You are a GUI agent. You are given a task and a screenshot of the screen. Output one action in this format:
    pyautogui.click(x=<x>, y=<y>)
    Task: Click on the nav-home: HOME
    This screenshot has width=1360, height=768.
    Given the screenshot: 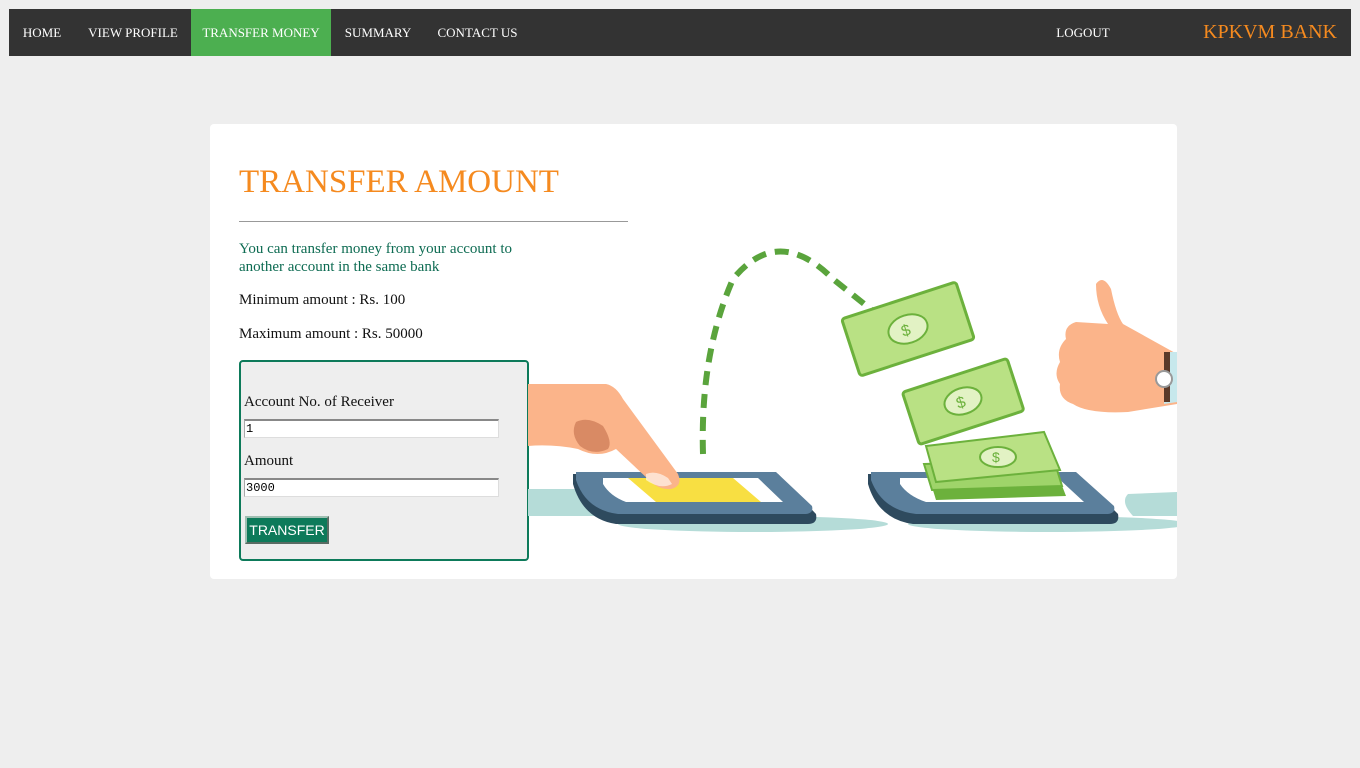 What is the action you would take?
    pyautogui.click(x=42, y=32)
    